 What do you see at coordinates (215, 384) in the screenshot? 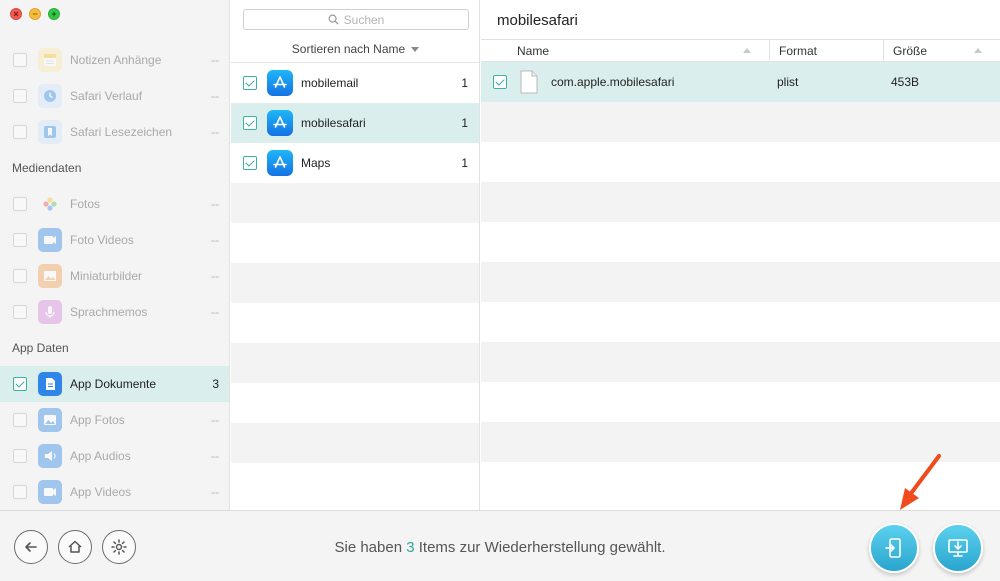
I see `item-count: 3` at bounding box center [215, 384].